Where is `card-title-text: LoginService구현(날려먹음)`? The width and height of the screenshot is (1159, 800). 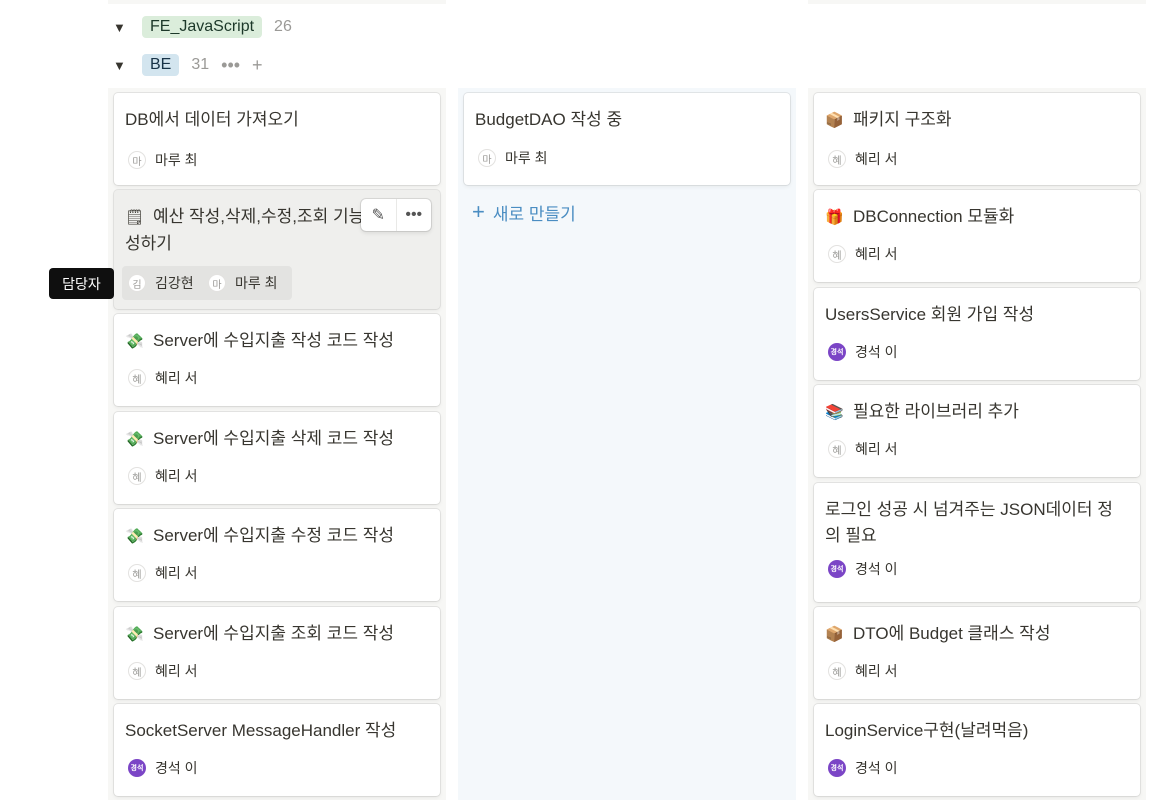 card-title-text: LoginService구현(날려먹음) is located at coordinates (927, 730).